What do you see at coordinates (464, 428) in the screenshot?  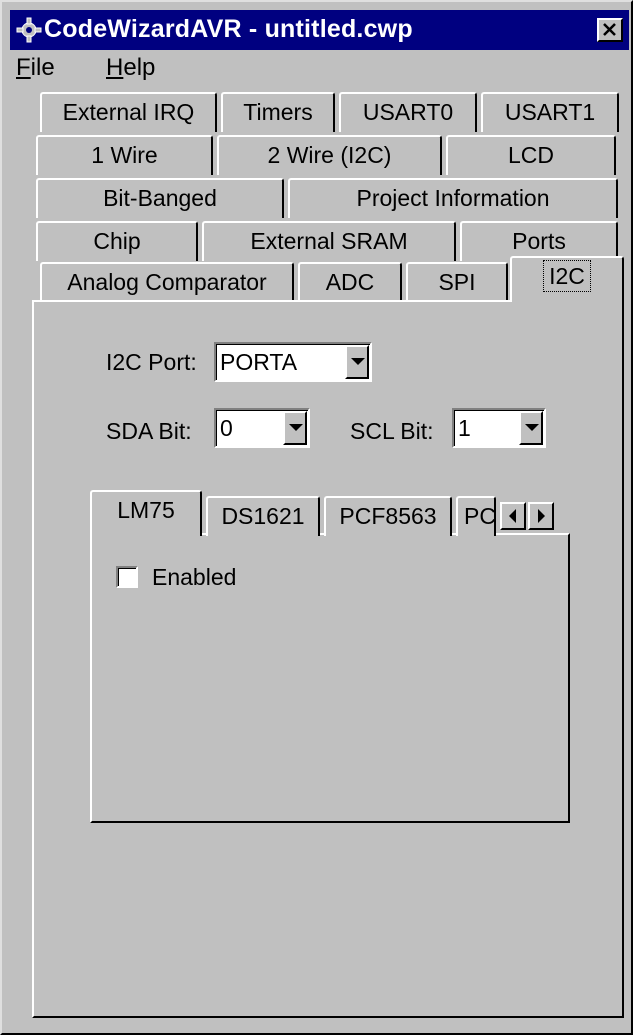 I see `scl-bit-value: 1` at bounding box center [464, 428].